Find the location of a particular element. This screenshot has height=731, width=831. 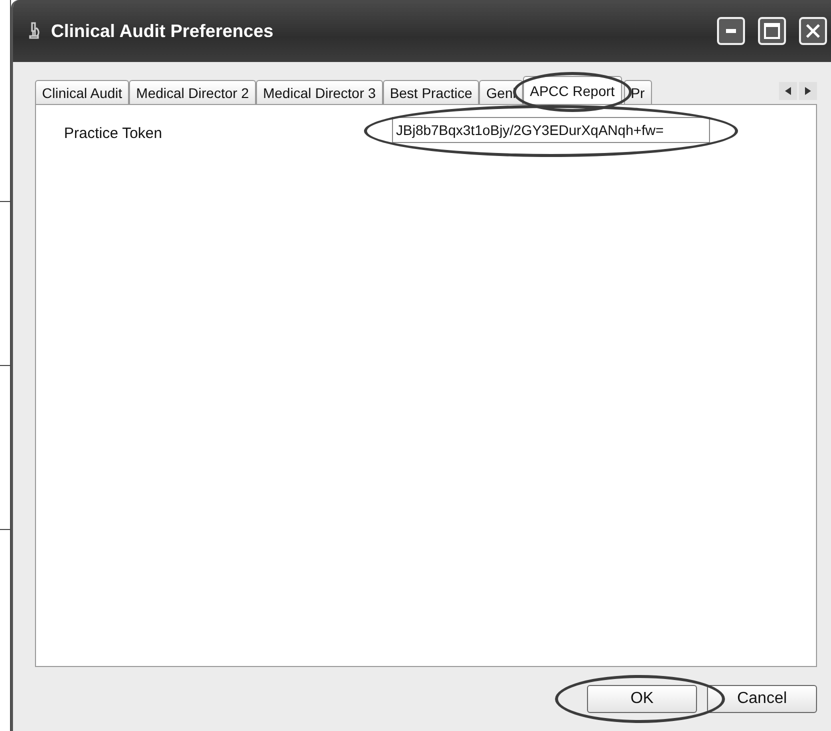

tab: APCC Report is located at coordinates (572, 90).